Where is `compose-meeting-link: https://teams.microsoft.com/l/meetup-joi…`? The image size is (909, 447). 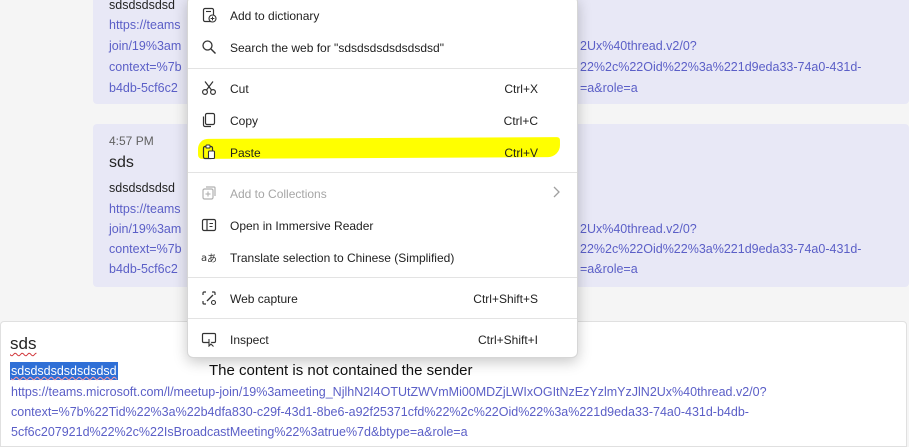 compose-meeting-link: https://teams.microsoft.com/l/meetup-joi… is located at coordinates (389, 392).